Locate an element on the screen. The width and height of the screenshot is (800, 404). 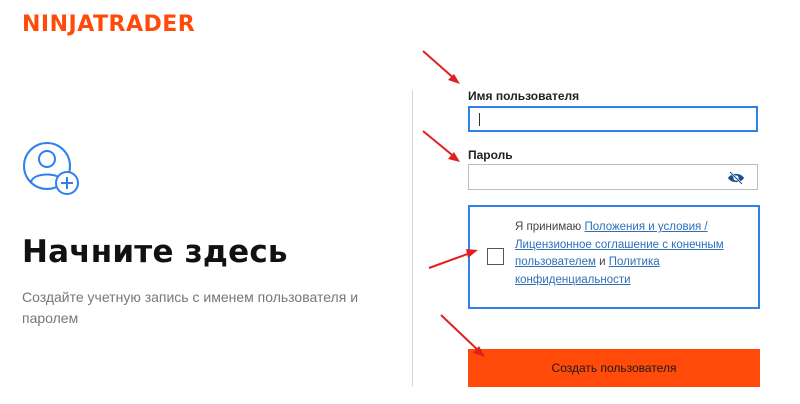
add-user-icon is located at coordinates (51, 168).